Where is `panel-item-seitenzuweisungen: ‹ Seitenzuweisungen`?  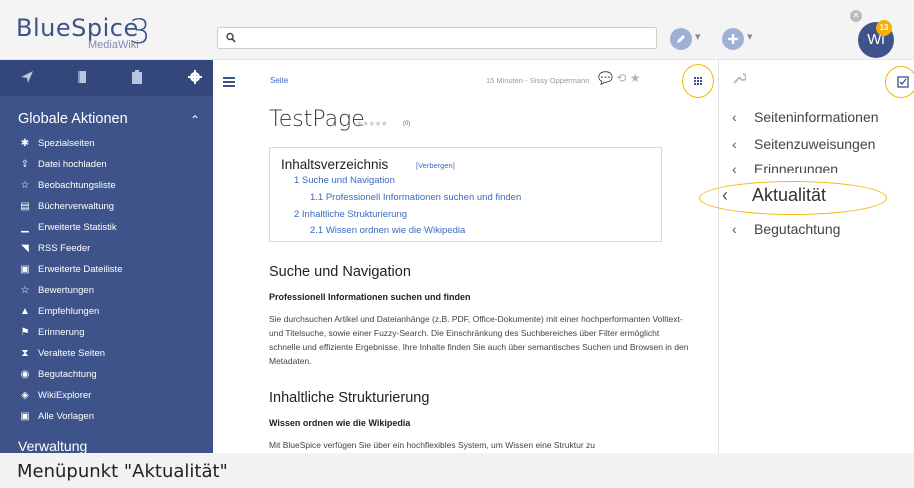
panel-item-seitenzuweisungen: ‹ Seitenzuweisungen is located at coordinates (803, 144).